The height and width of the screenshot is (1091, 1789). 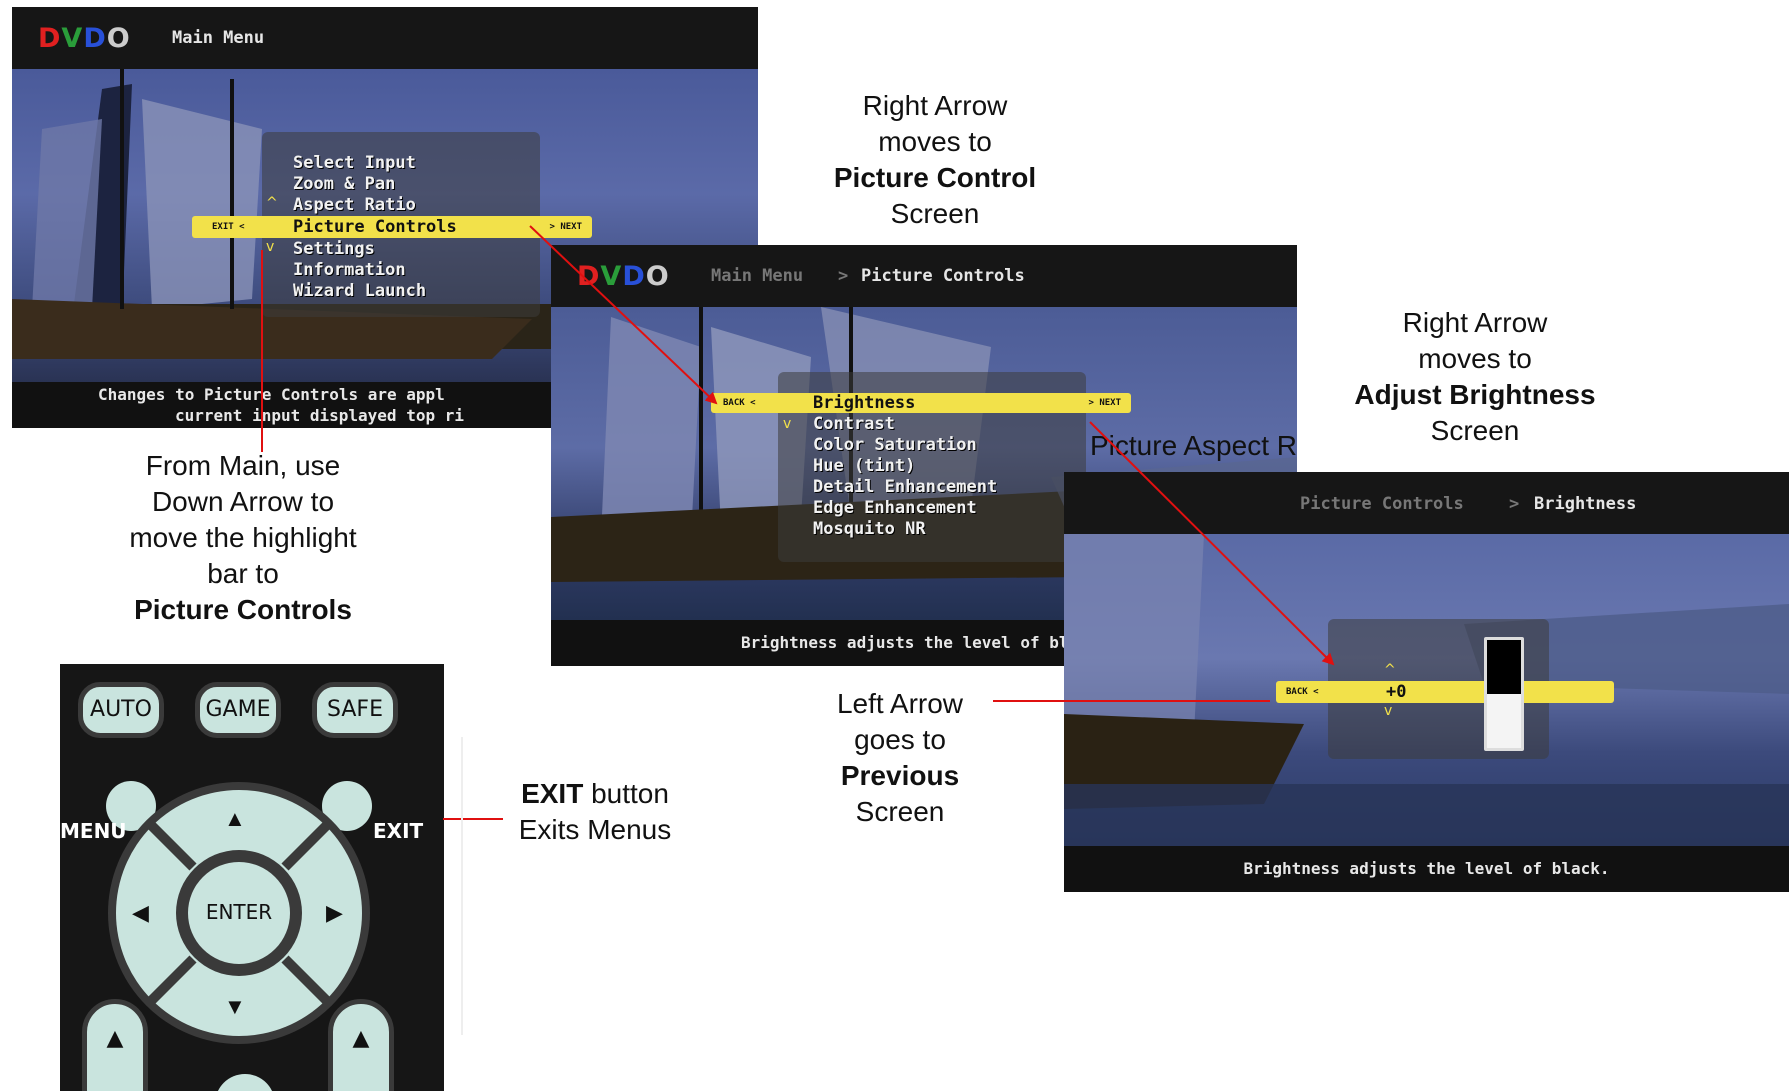 I want to click on main-menu-title: Main Menu, so click(x=218, y=38).